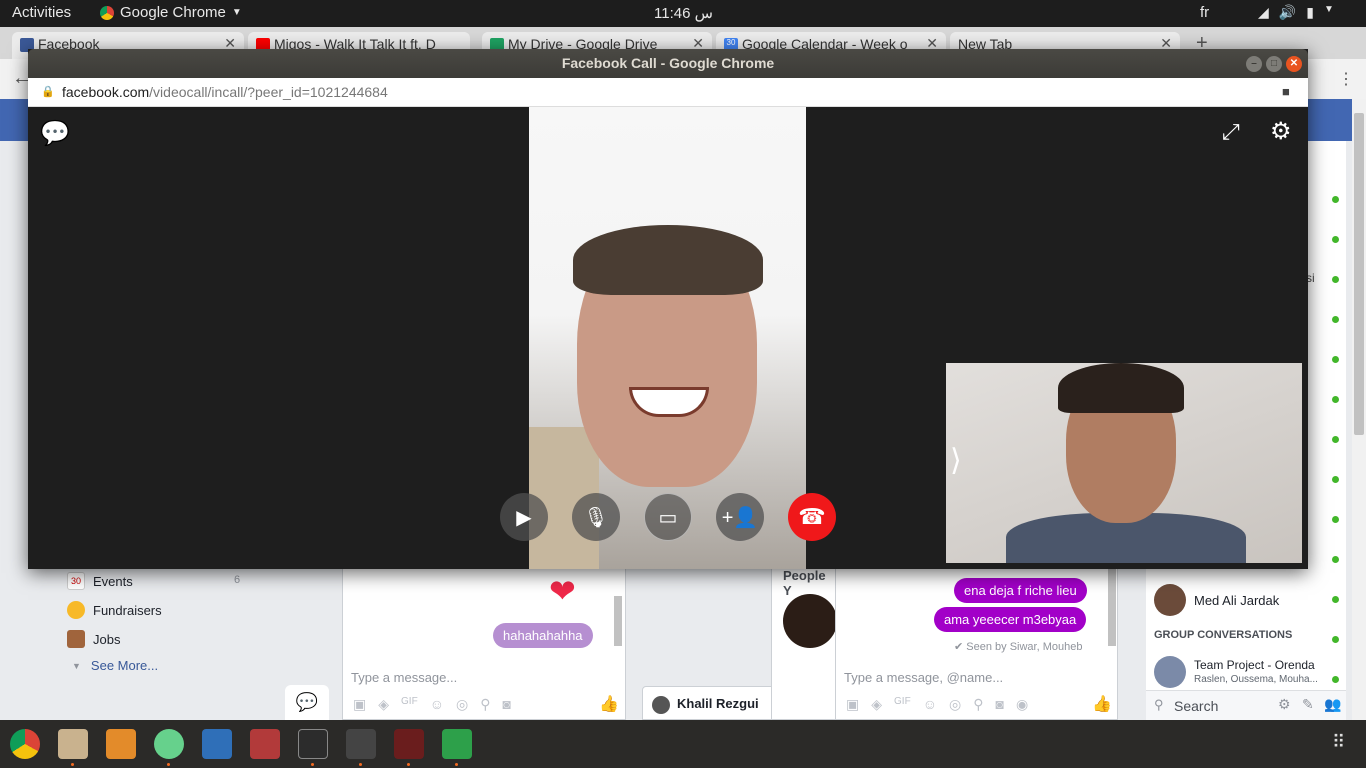 The image size is (1366, 768). Describe the element at coordinates (312, 764) in the screenshot. I see `running-indicator` at that location.